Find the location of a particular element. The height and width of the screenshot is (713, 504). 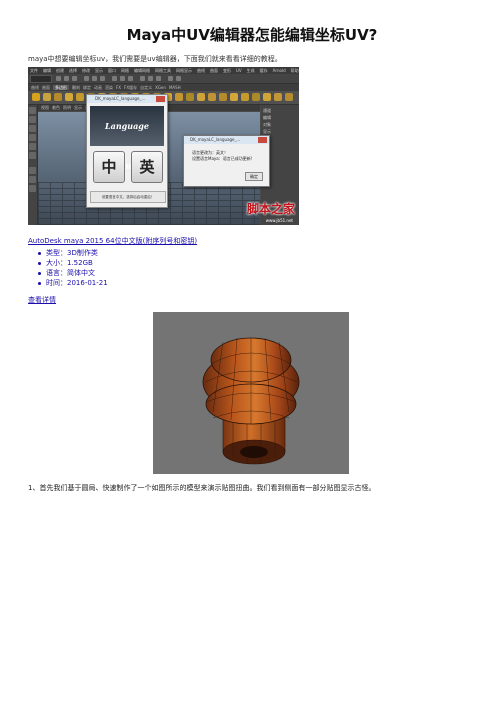

menu-item: 显示 is located at coordinates (99, 70).